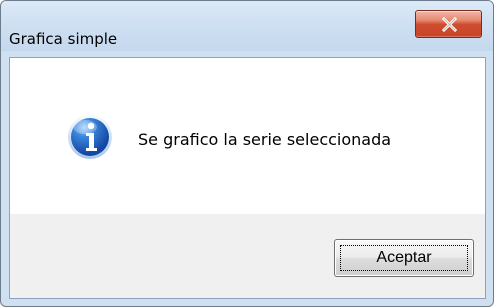  What do you see at coordinates (90, 137) in the screenshot?
I see `information-icon` at bounding box center [90, 137].